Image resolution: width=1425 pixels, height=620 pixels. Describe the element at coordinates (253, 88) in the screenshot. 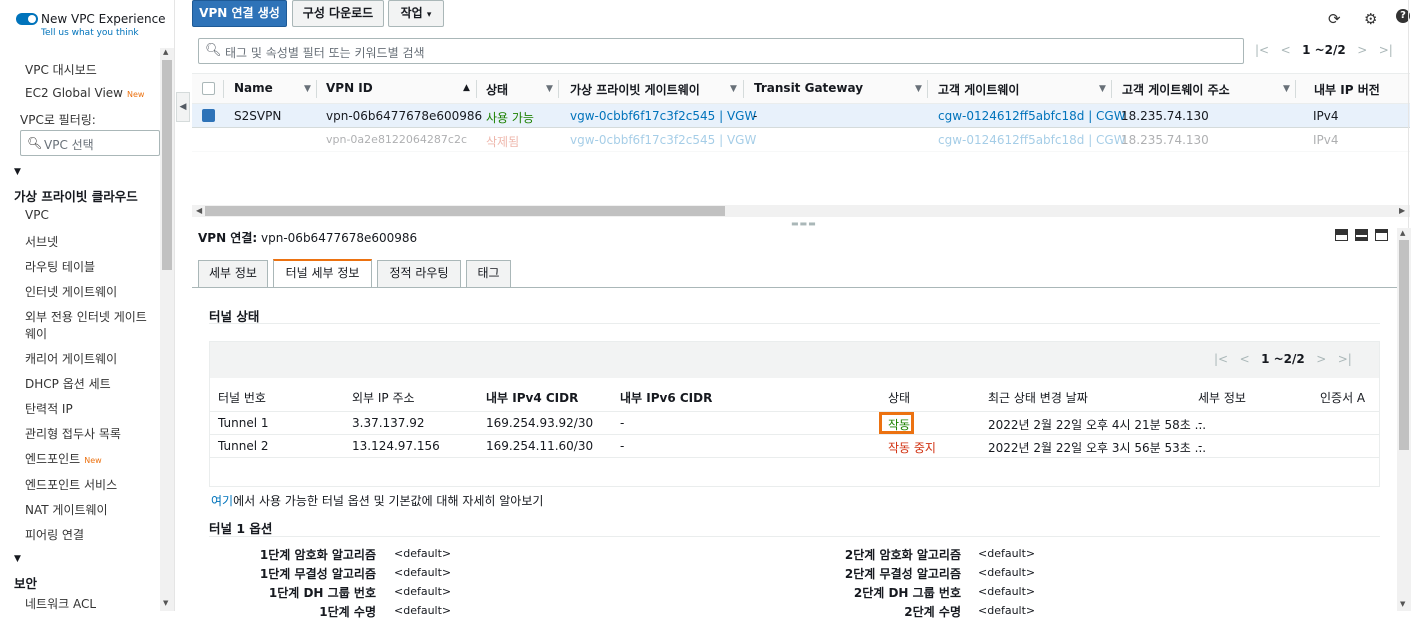

I see `col-name: Name` at that location.